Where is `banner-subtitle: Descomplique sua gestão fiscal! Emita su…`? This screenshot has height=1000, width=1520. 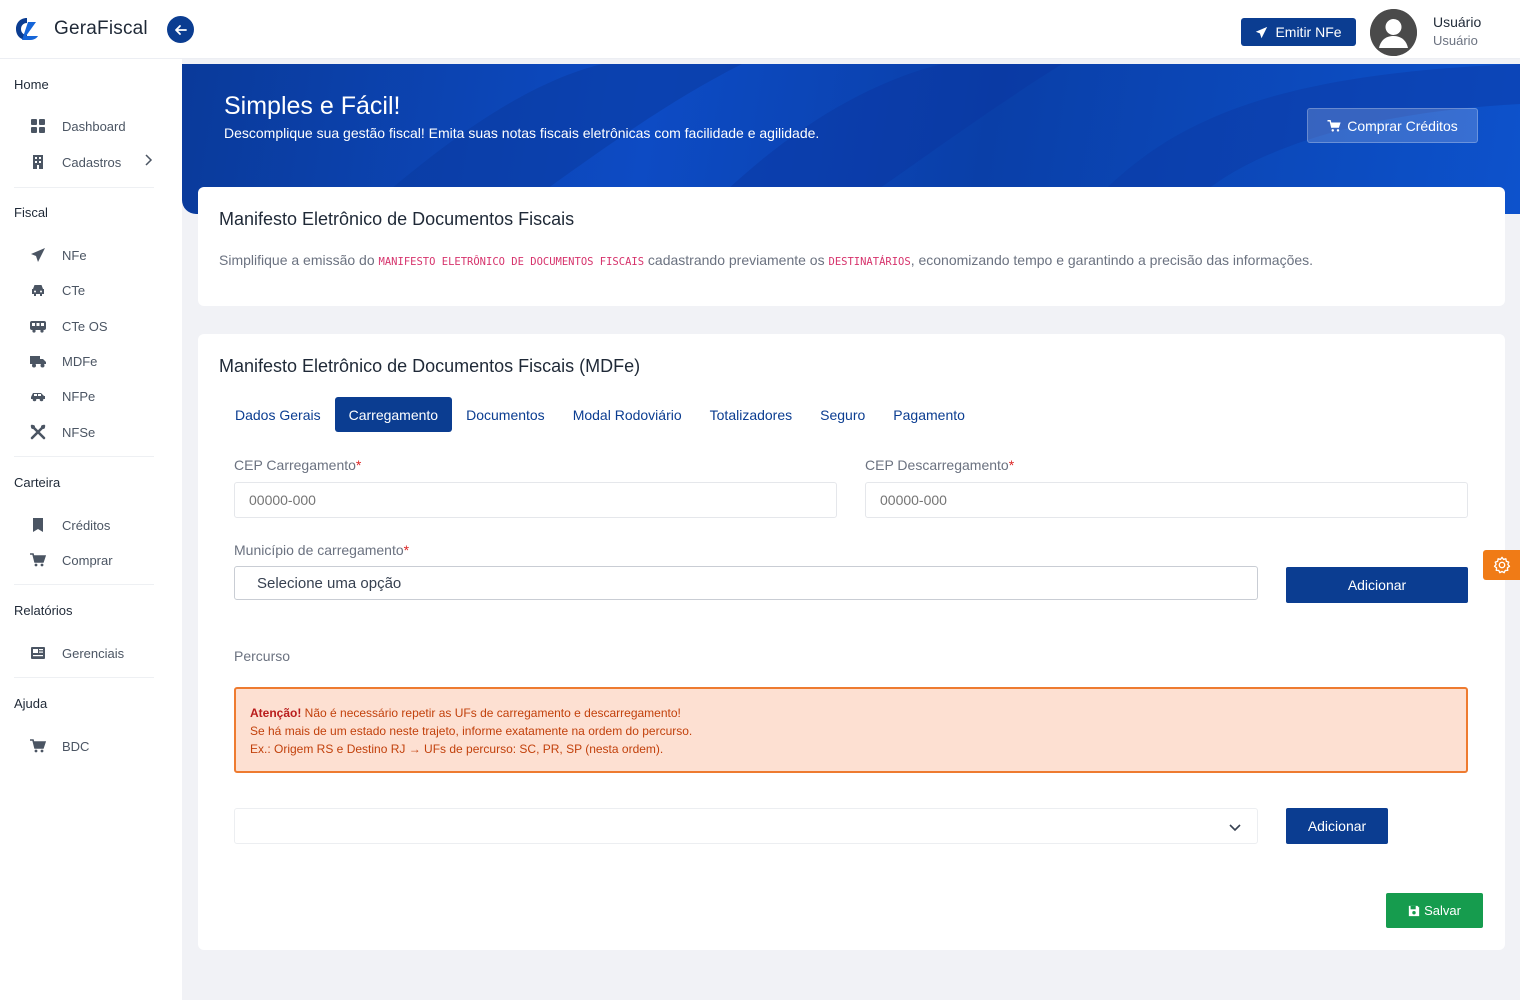 banner-subtitle: Descomplique sua gestão fiscal! Emita su… is located at coordinates (522, 133).